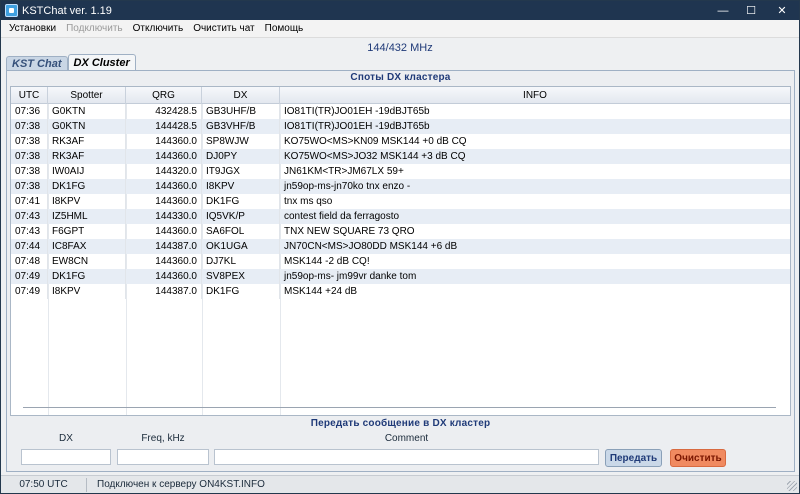 This screenshot has height=494, width=800. What do you see at coordinates (66, 457) in the screenshot?
I see `dx-input` at bounding box center [66, 457].